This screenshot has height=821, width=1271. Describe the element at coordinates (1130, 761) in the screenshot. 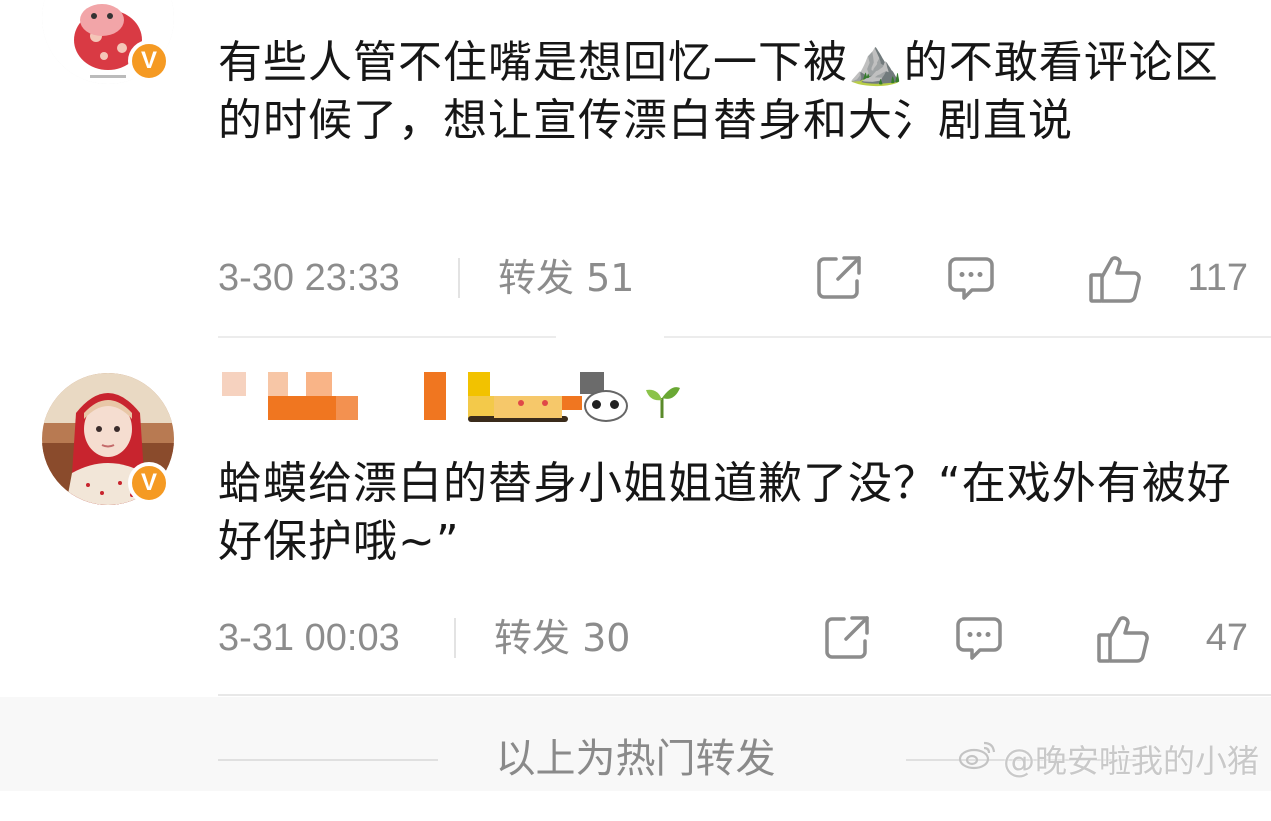

I see `watermark-text: @晚安啦我的小猪` at that location.